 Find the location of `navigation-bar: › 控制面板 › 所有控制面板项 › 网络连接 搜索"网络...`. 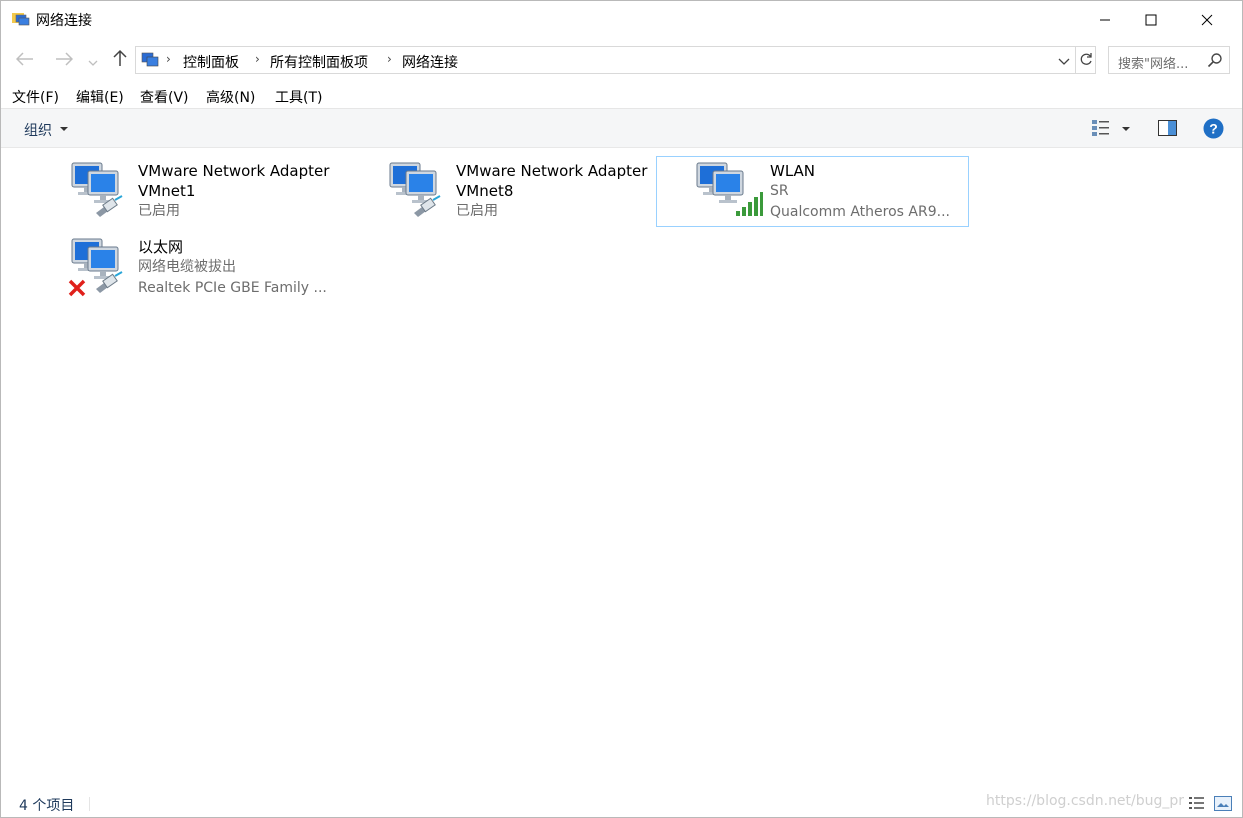

navigation-bar: › 控制面板 › 所有控制面板项 › 网络连接 搜索"网络... is located at coordinates (621, 60).